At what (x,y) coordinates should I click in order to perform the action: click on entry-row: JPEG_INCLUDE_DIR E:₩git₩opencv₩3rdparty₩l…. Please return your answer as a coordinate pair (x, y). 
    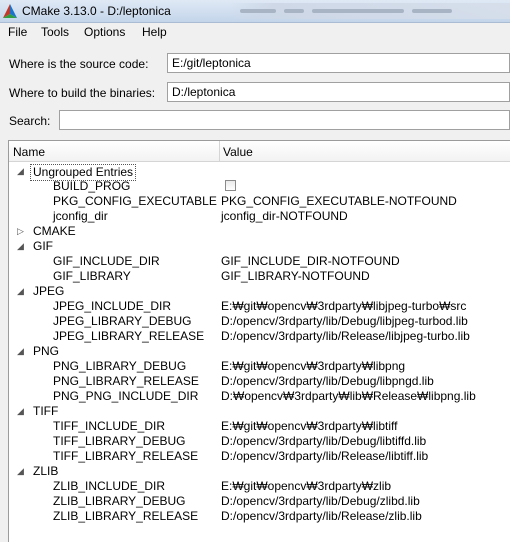
    Looking at the image, I should click on (259, 306).